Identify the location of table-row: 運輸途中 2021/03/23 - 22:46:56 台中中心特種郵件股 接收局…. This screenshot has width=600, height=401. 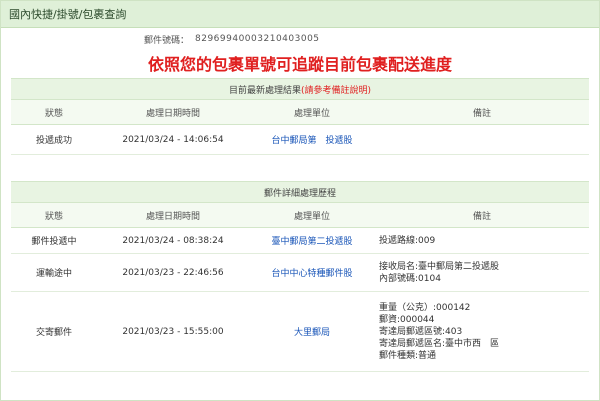
(300, 272).